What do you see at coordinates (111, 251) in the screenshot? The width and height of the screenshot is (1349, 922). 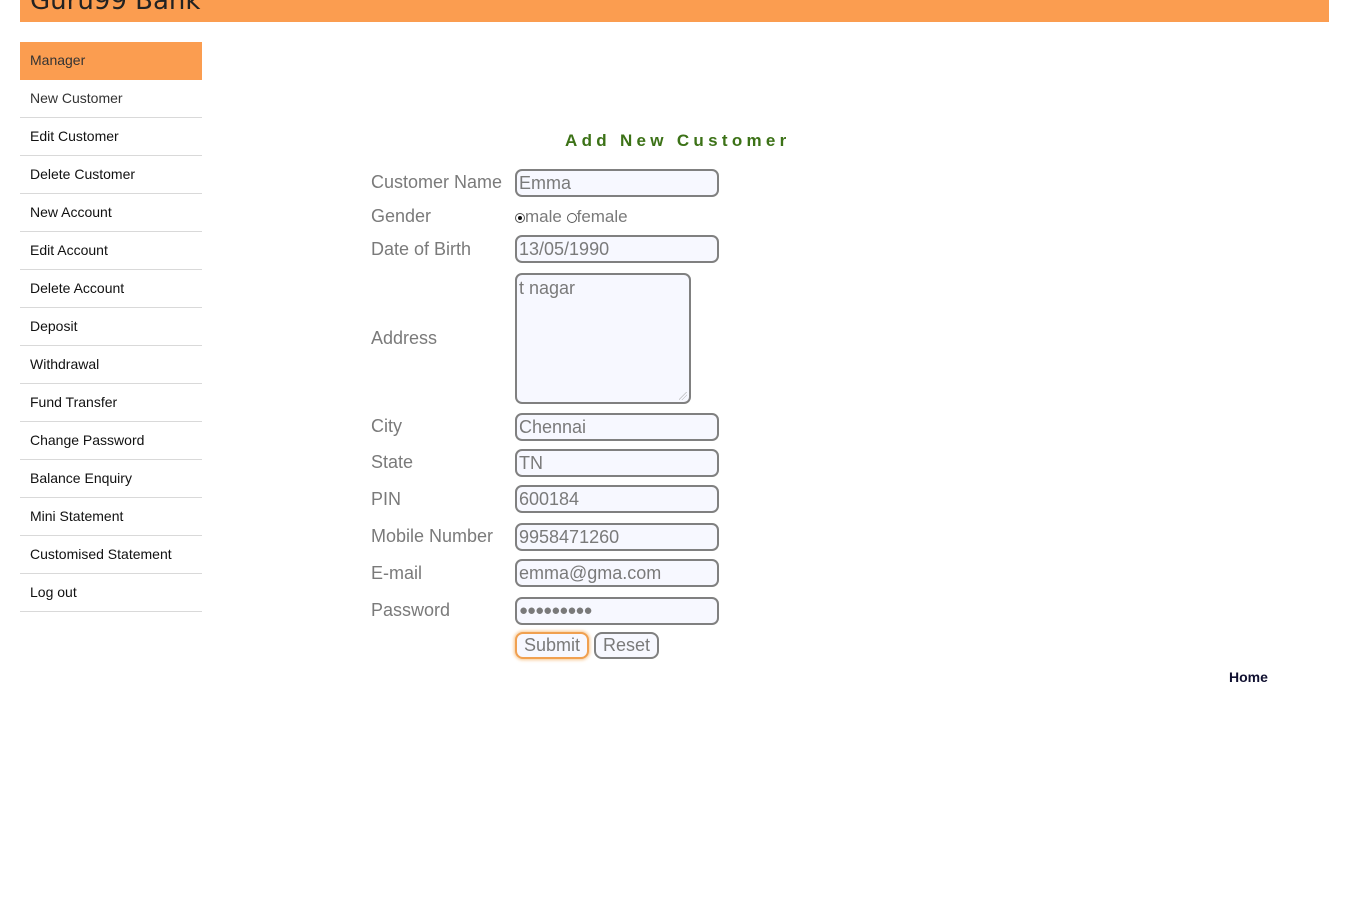 I see `sidebar-item-edit-account: Edit Account` at bounding box center [111, 251].